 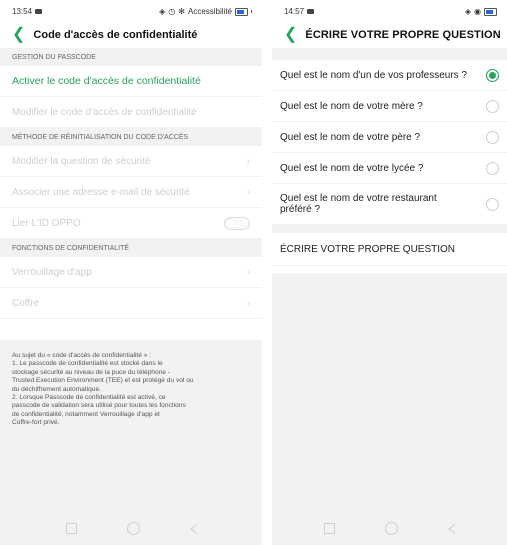 What do you see at coordinates (131, 11) in the screenshot?
I see `status-bar: 13:54 ◈ ◷ ✻ Accessibilité` at bounding box center [131, 11].